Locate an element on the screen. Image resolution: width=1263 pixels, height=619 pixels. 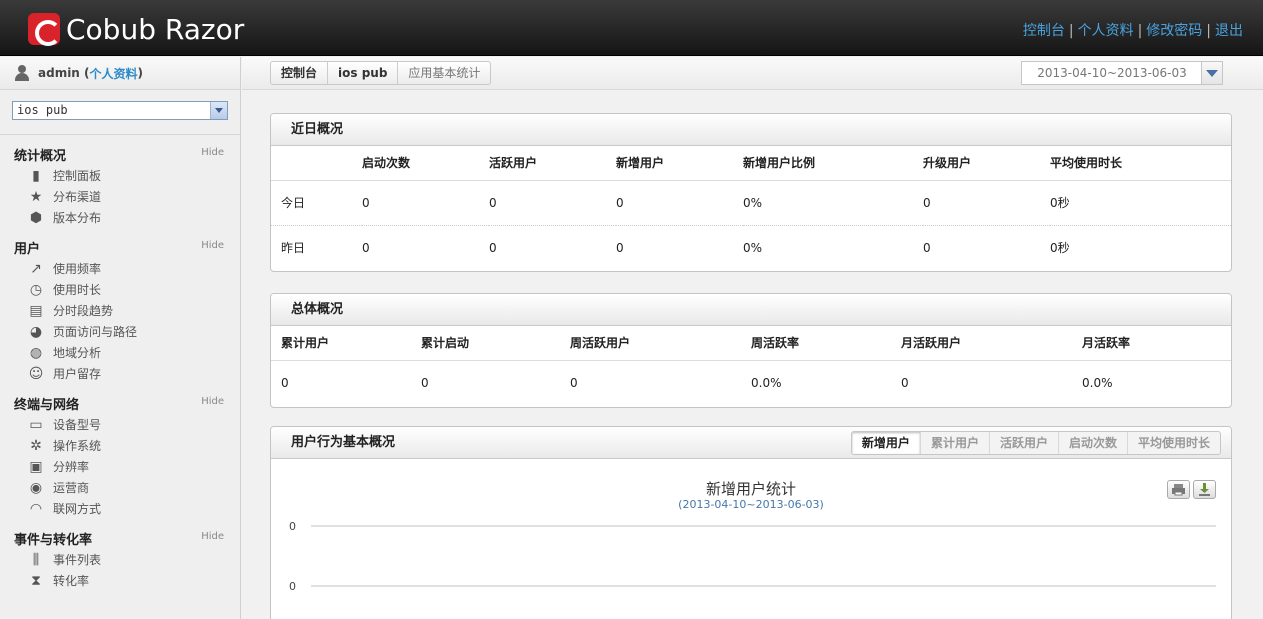
sidebar-item: ↗ 使用频率 is located at coordinates (127, 268).